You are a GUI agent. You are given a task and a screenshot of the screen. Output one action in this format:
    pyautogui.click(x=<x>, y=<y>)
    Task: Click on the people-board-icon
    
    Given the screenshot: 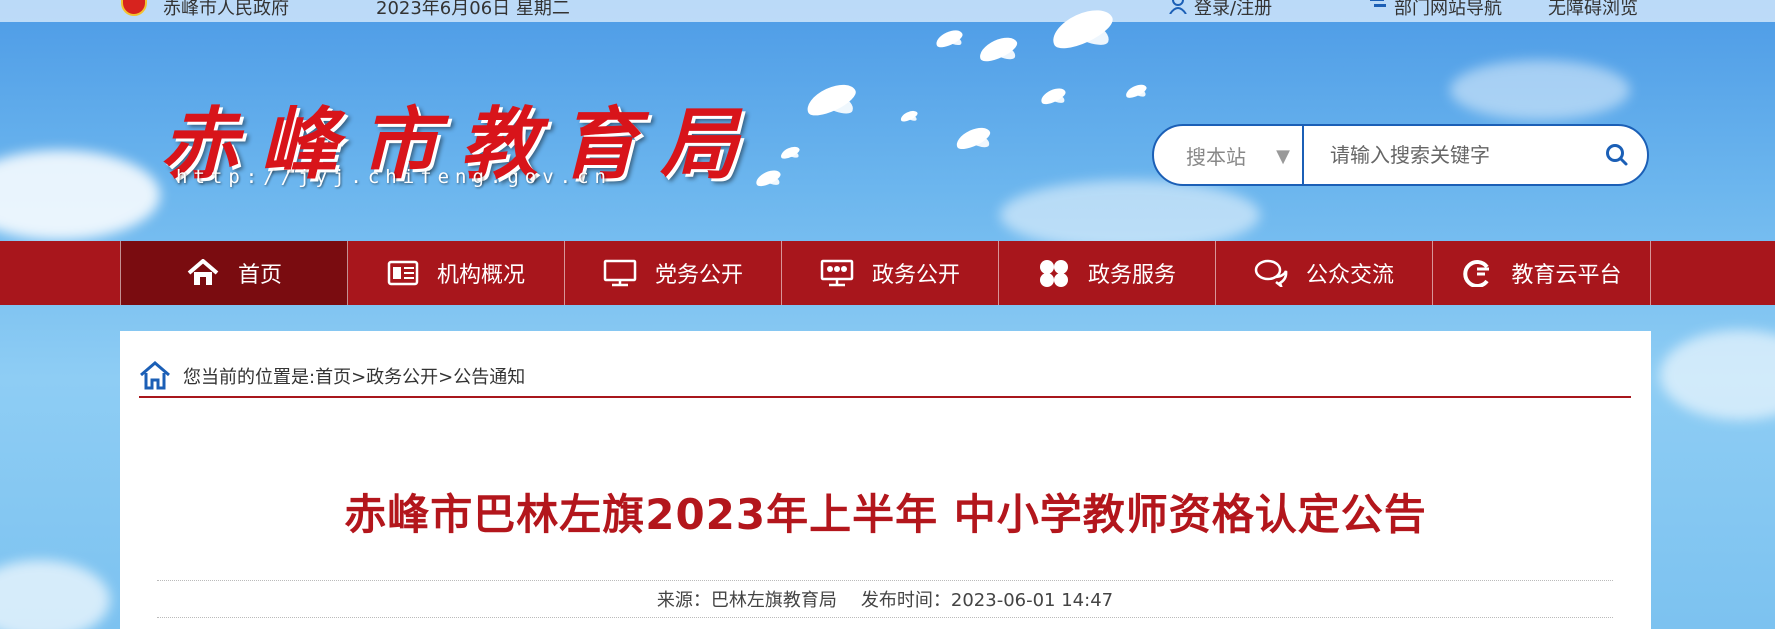 What is the action you would take?
    pyautogui.click(x=837, y=273)
    